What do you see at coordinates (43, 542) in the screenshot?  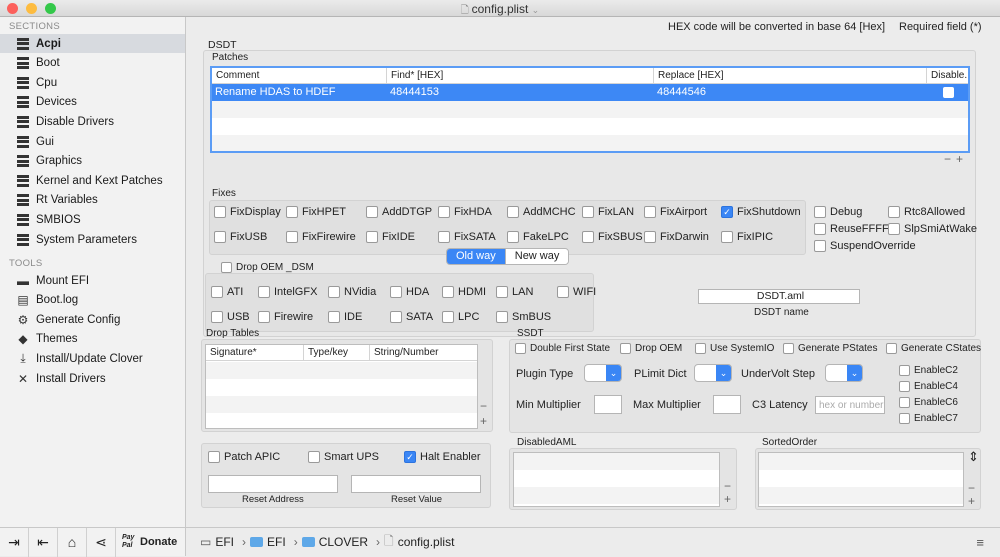 I see `export-icon: ⇤` at bounding box center [43, 542].